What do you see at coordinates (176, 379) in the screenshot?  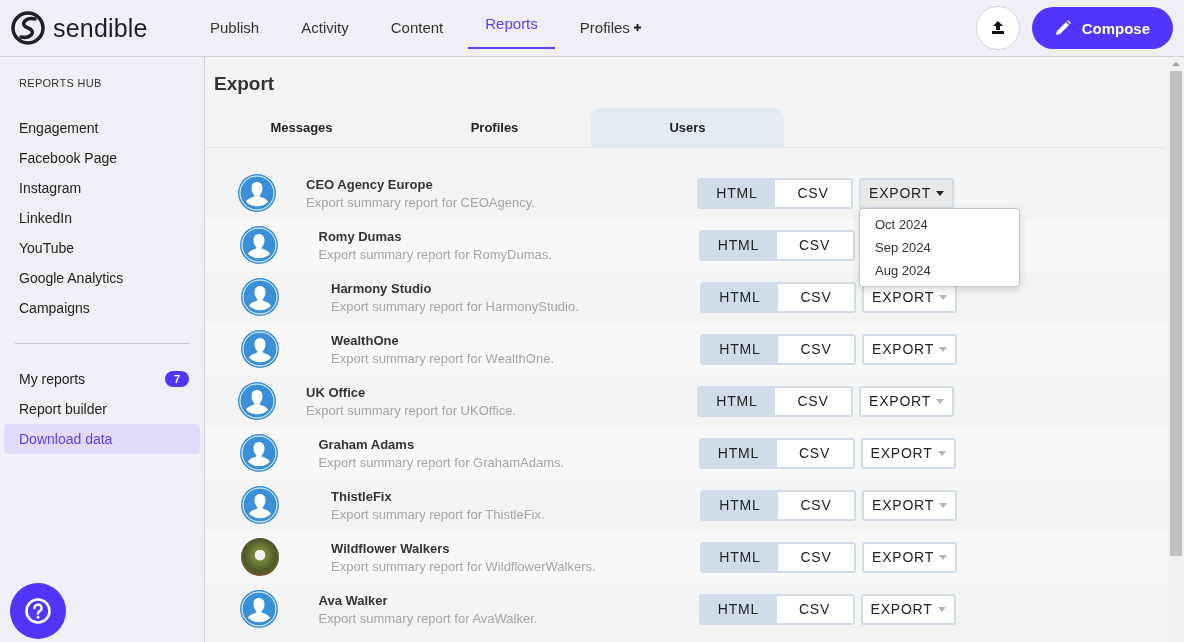 I see `count-badge: 7` at bounding box center [176, 379].